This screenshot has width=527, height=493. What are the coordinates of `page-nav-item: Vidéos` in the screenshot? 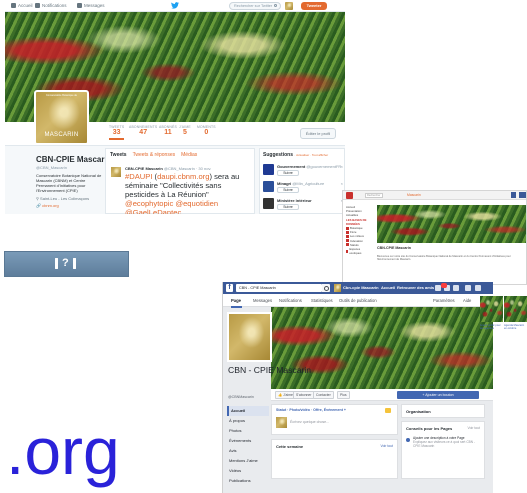 It's located at (248, 471).